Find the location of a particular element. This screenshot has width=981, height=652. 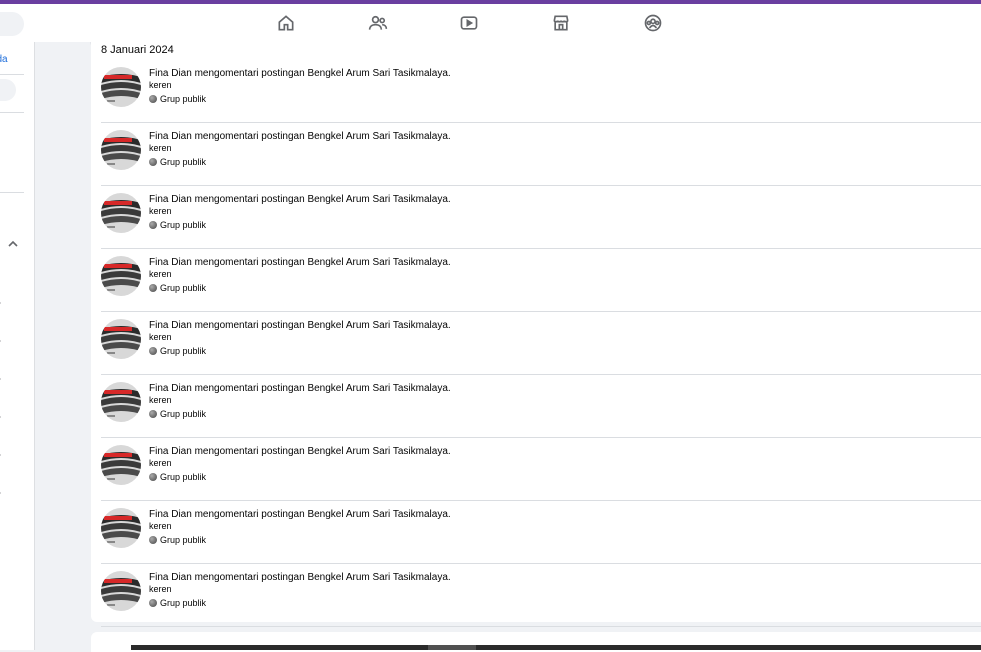

sidebar-link: randa is located at coordinates (4, 59).